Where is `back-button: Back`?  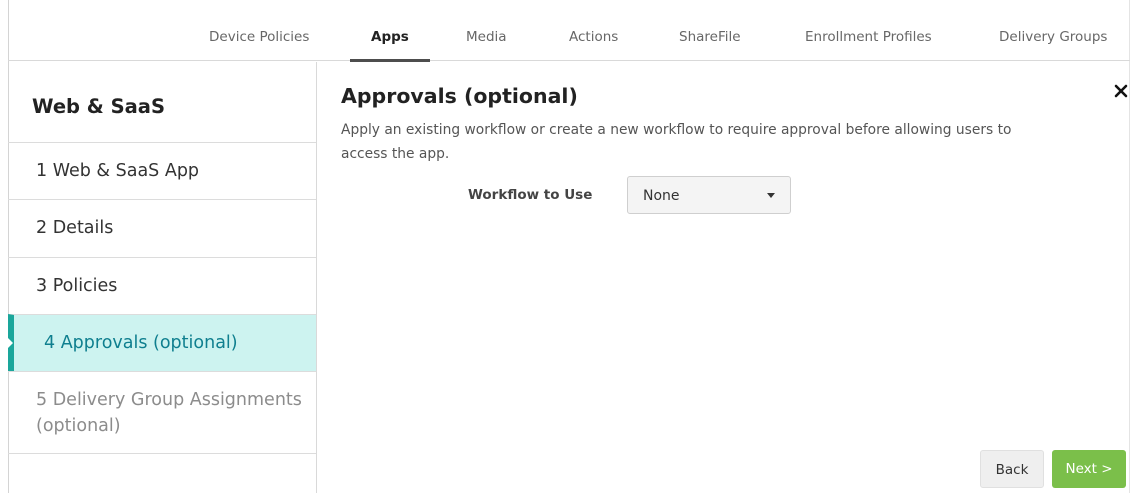 back-button: Back is located at coordinates (1012, 469).